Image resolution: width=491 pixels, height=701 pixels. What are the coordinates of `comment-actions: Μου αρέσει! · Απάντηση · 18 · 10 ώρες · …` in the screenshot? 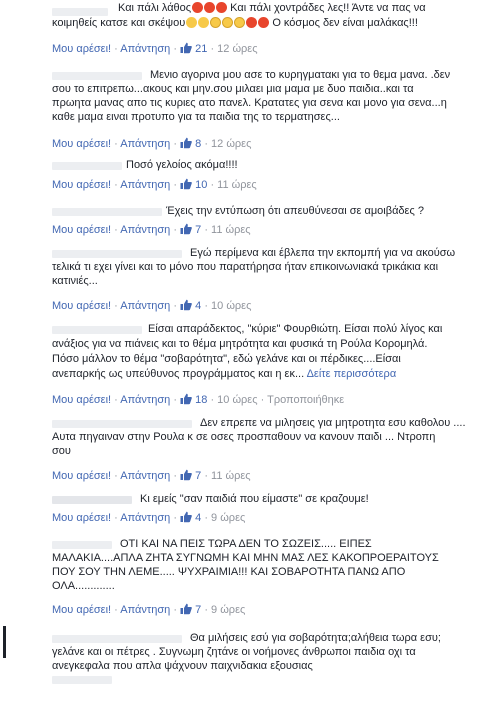 It's located at (198, 399).